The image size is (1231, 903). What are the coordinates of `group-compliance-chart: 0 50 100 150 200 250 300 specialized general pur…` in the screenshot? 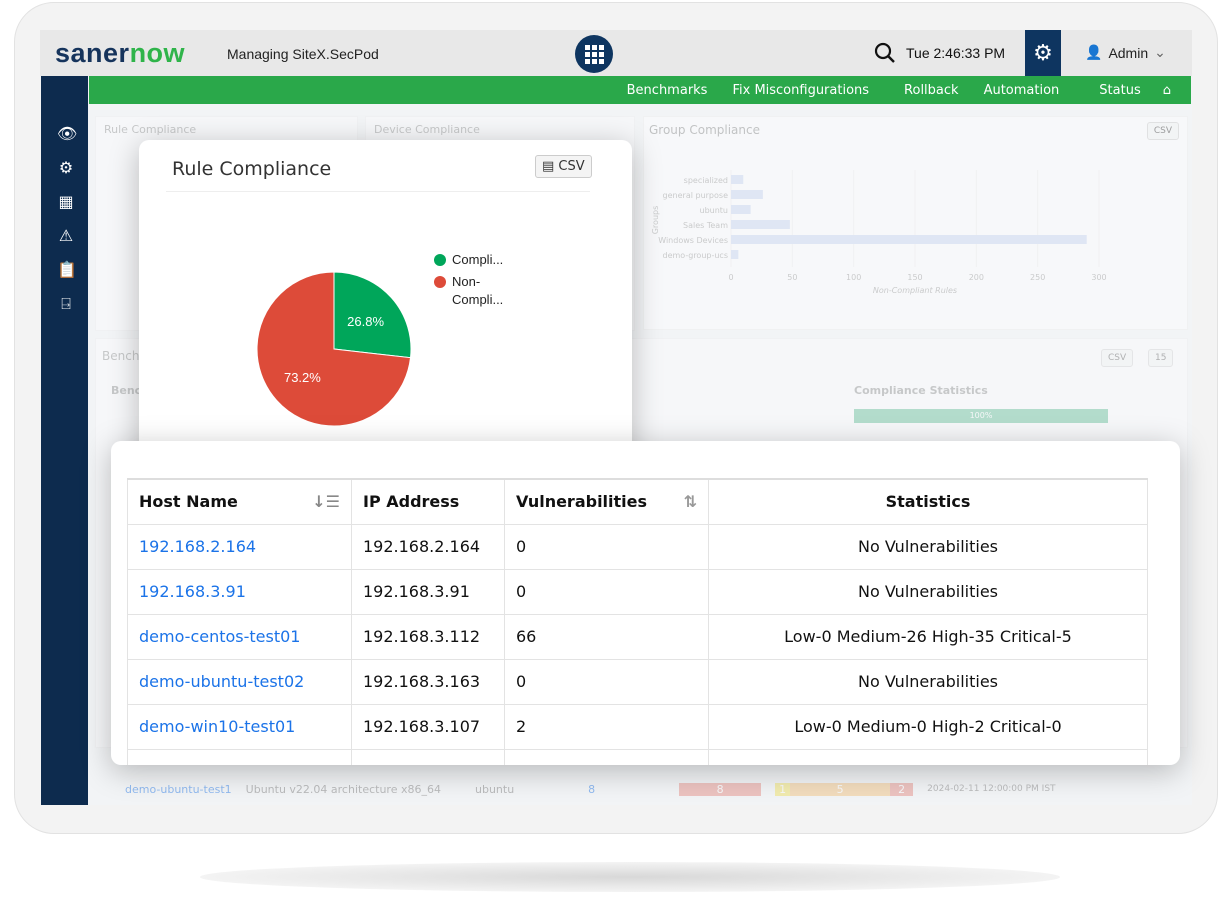 It's located at (879, 232).